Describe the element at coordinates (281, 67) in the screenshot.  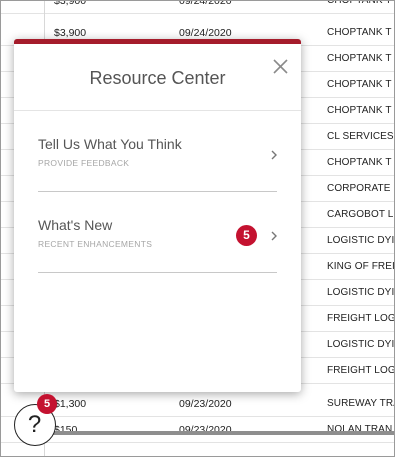
I see `close-icon` at that location.